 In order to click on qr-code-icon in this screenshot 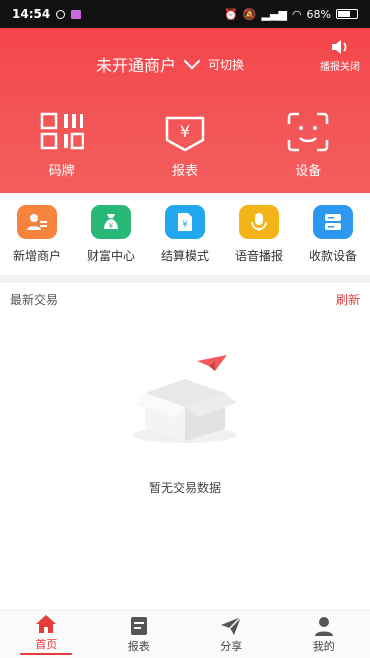, I will do `click(62, 131)`.